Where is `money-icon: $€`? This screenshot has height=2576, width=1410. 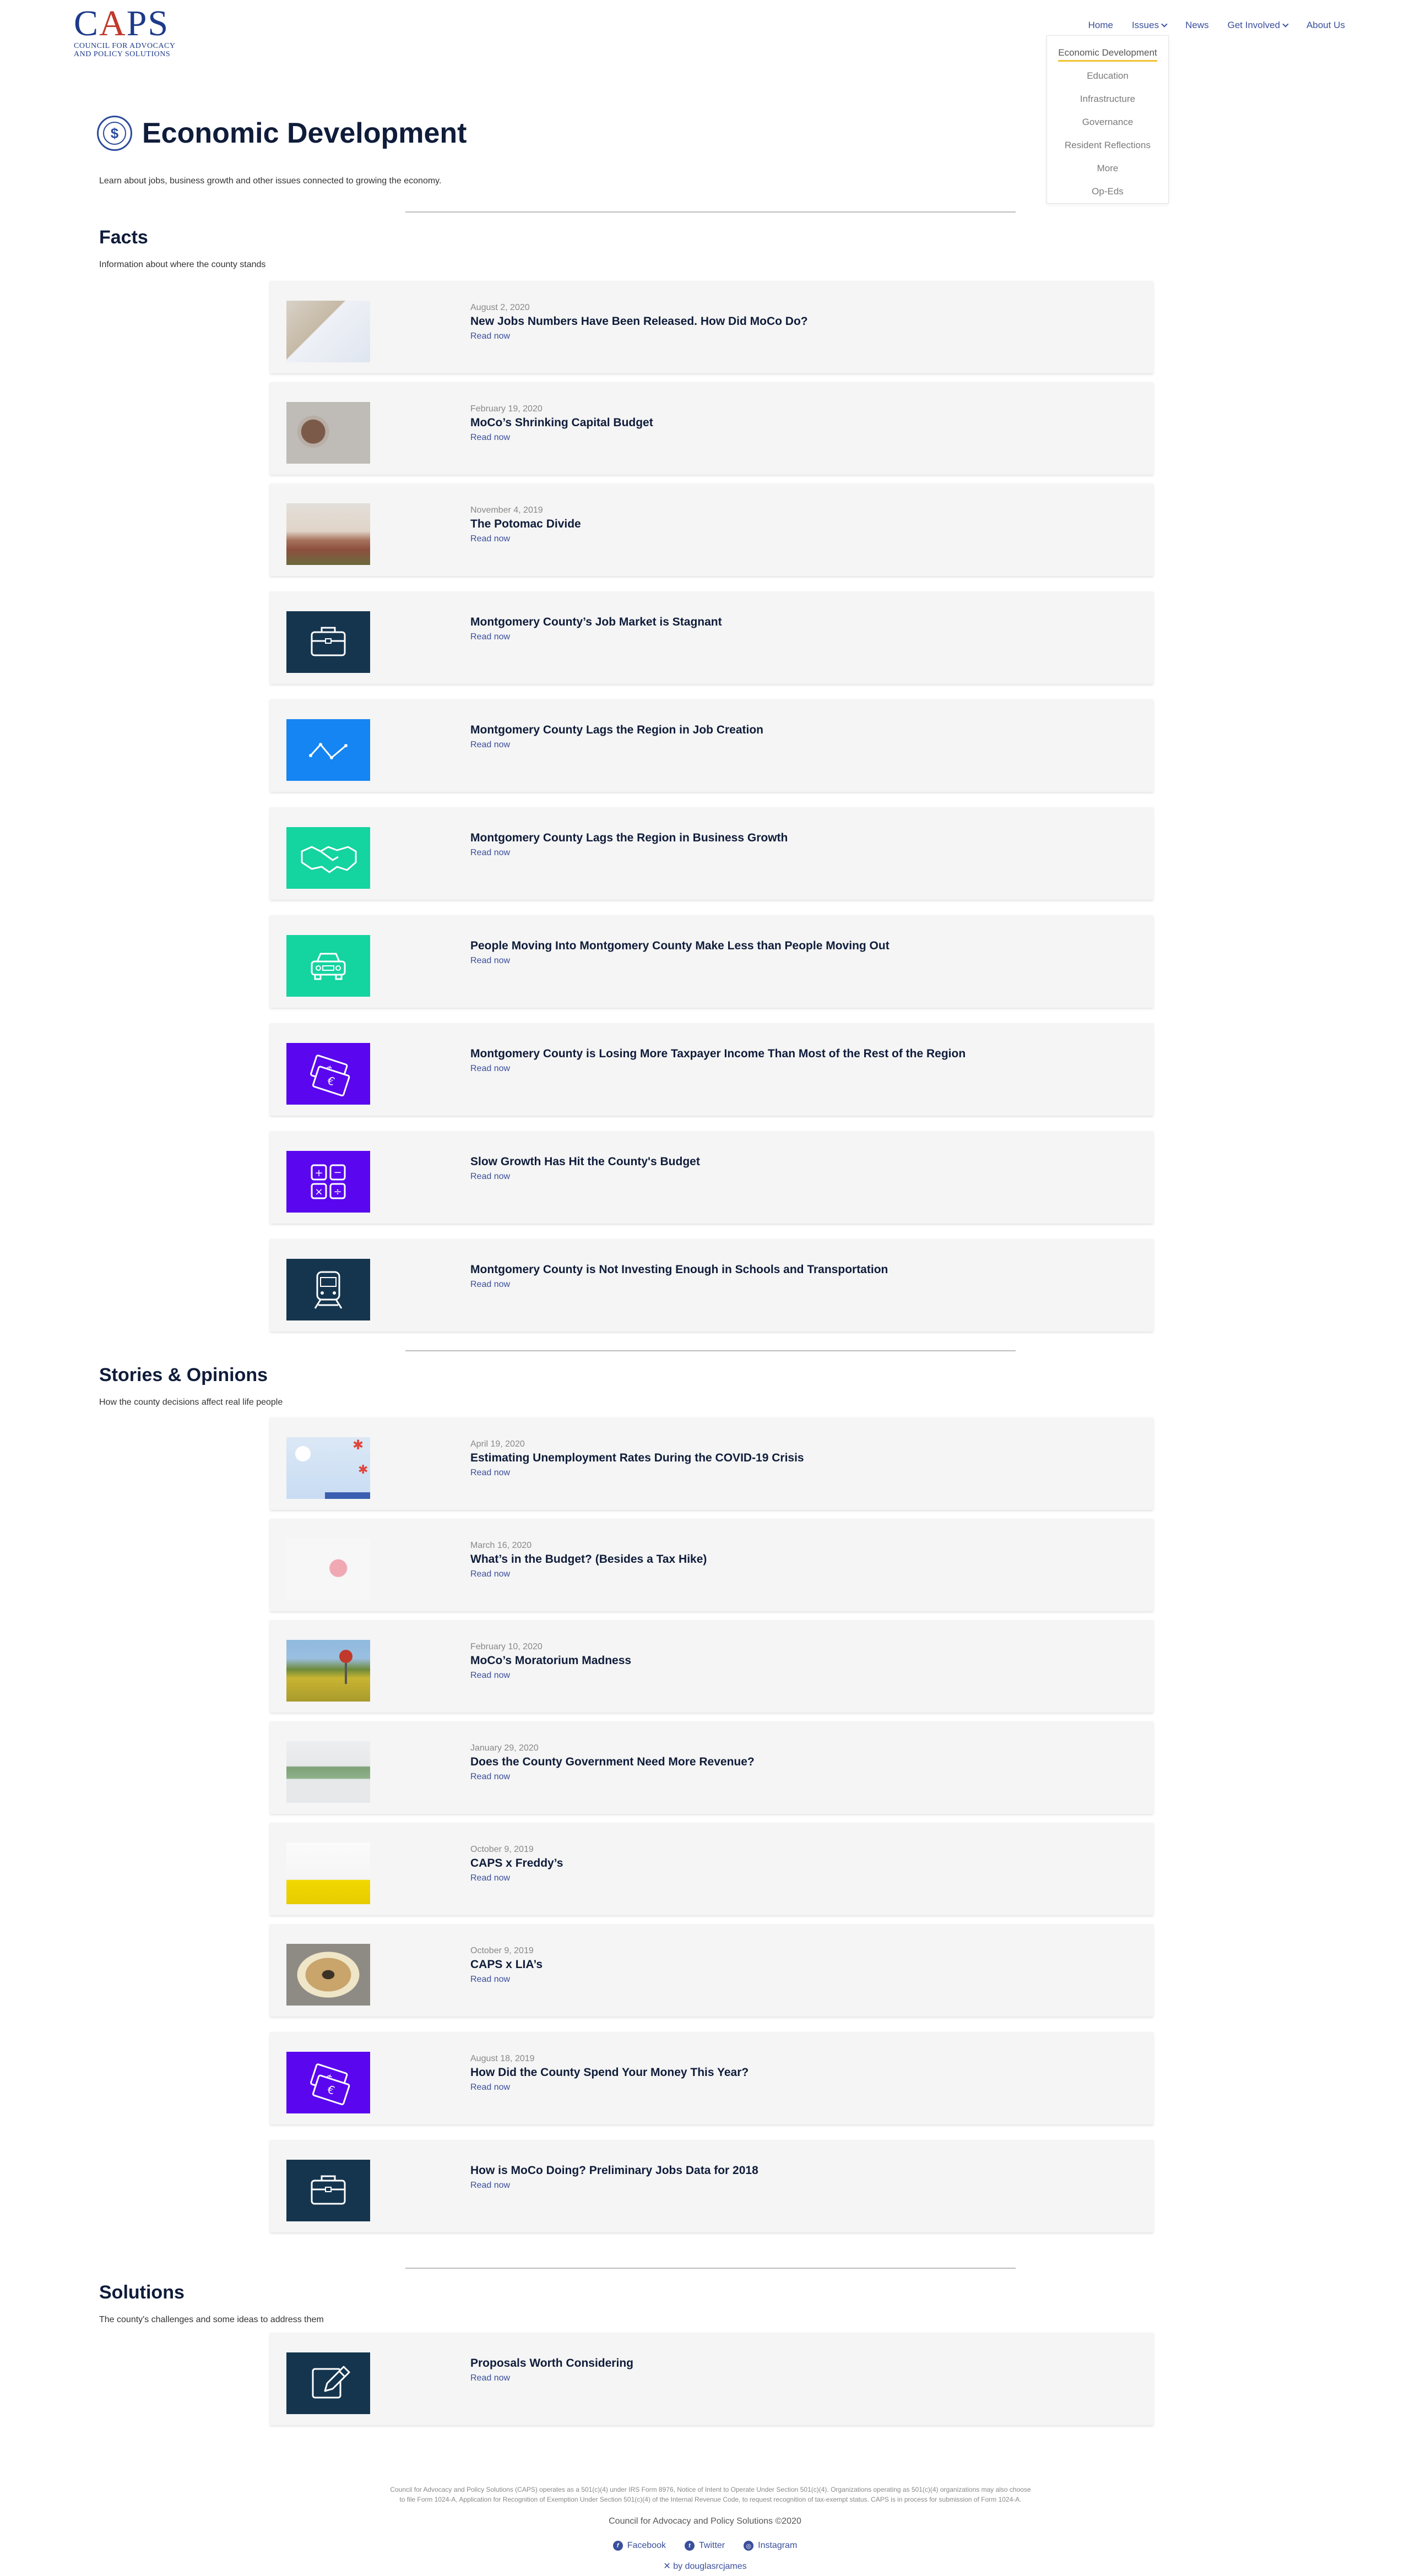 money-icon: $€ is located at coordinates (328, 1074).